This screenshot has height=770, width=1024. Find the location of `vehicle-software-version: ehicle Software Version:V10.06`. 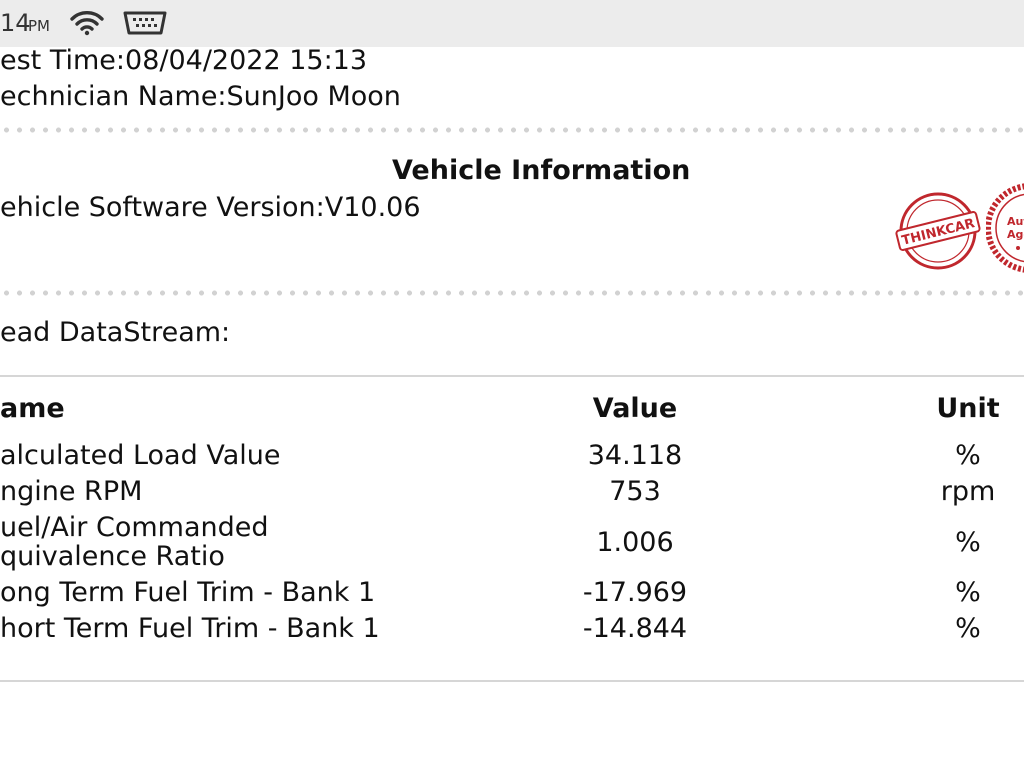

vehicle-software-version: ehicle Software Version:V10.06 is located at coordinates (210, 207).